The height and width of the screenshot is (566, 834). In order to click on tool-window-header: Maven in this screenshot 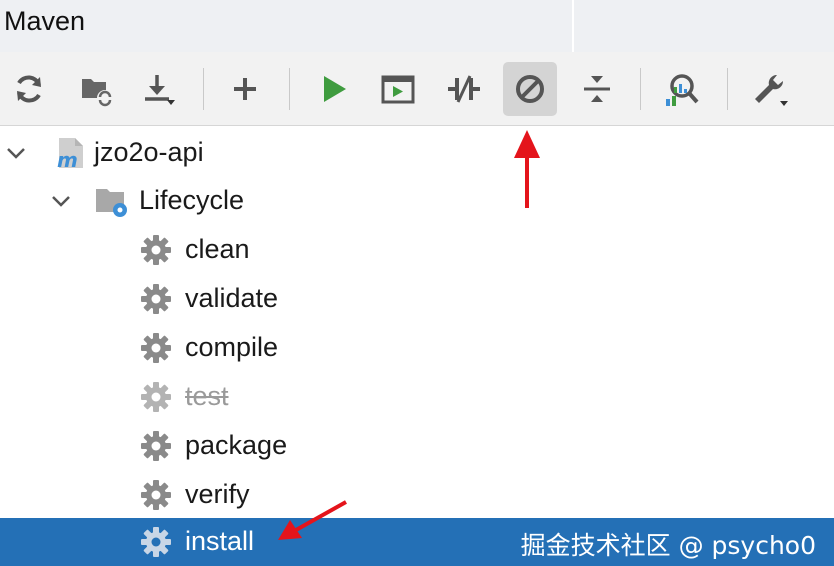, I will do `click(417, 26)`.